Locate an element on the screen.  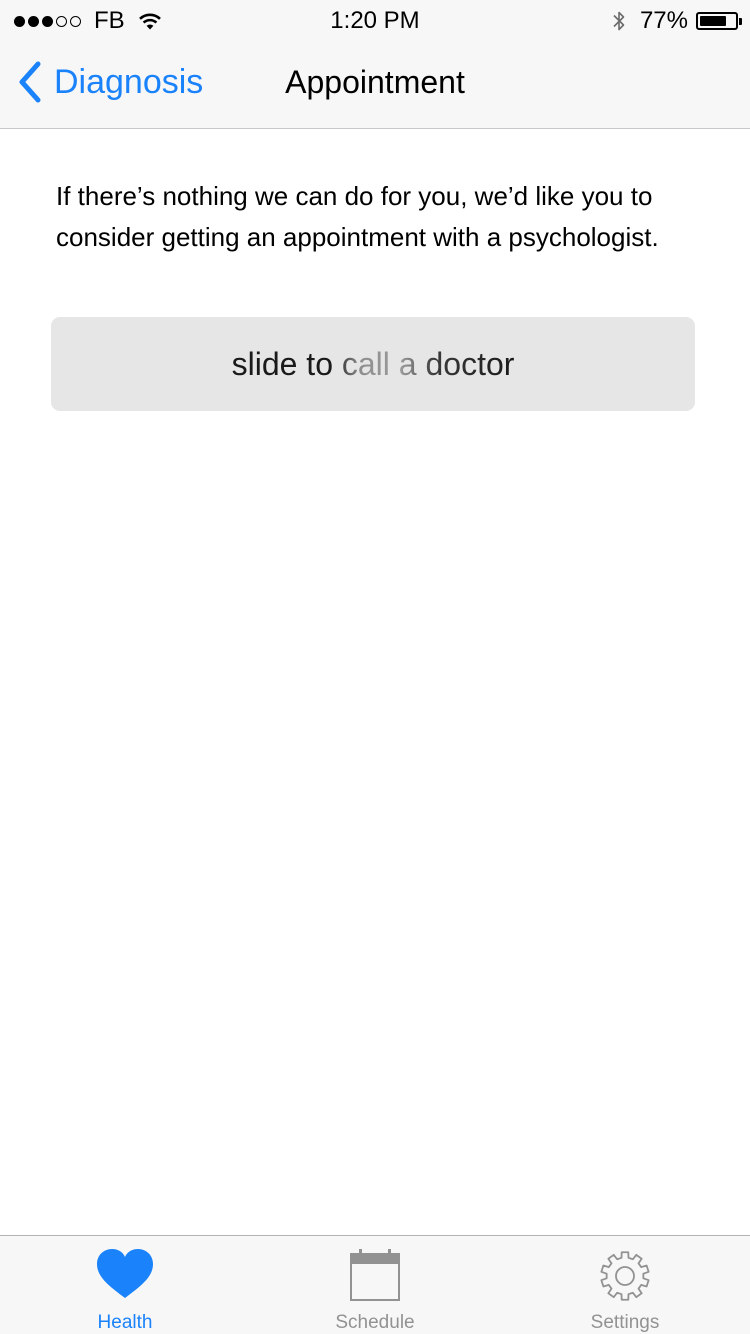
battery-fill is located at coordinates (713, 21).